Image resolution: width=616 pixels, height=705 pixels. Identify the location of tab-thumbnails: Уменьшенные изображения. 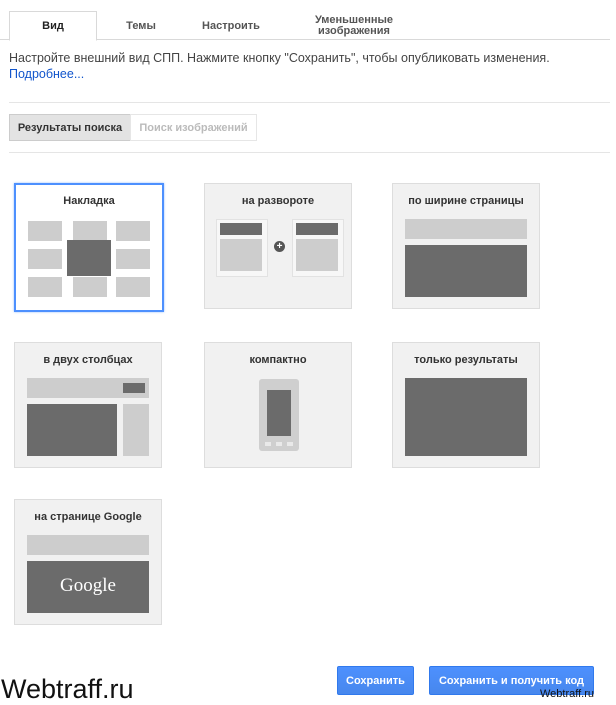
(354, 26).